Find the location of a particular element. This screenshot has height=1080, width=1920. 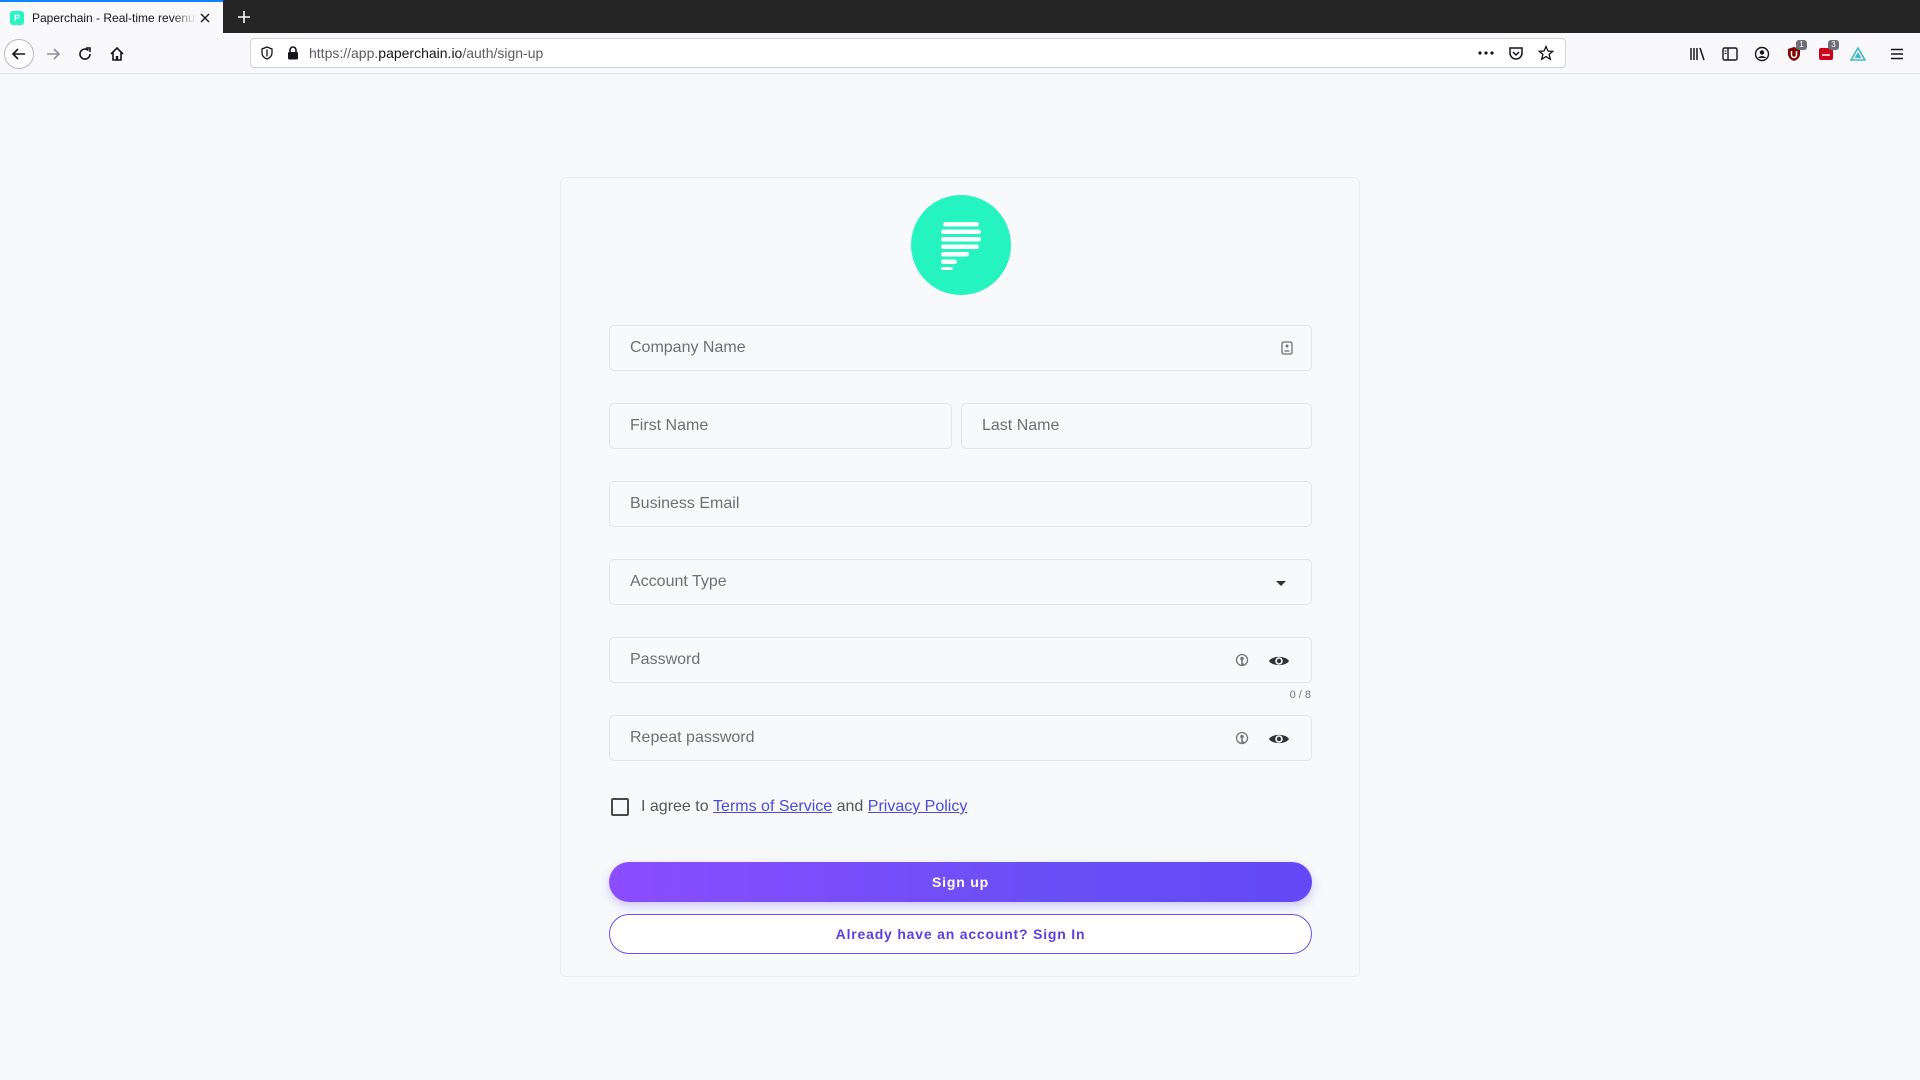

privacy-policy-link: Privacy Policy is located at coordinates (918, 807).